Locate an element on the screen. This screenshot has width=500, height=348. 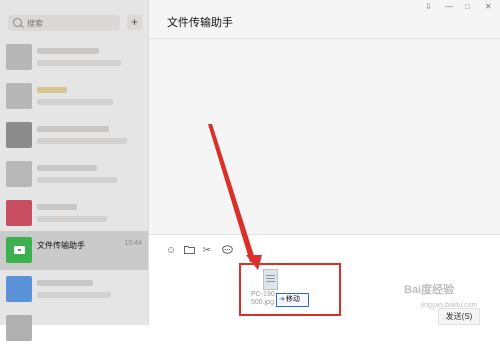
annotation-arrow is located at coordinates (235, 197).